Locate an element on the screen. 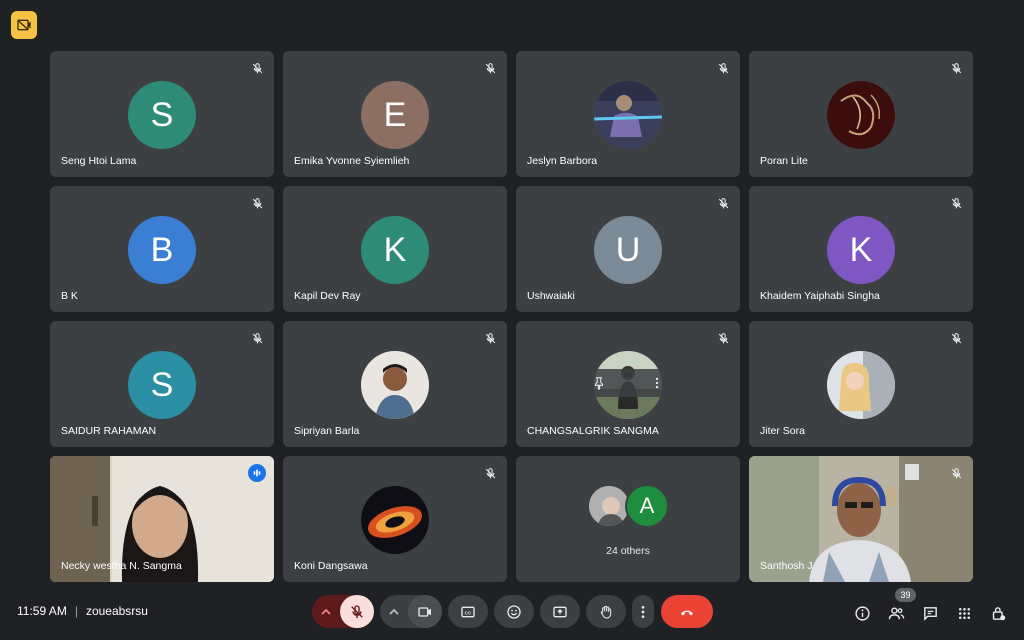 The height and width of the screenshot is (640, 1024). participant-name: Emika Yvonne Syiemlieh is located at coordinates (352, 161).